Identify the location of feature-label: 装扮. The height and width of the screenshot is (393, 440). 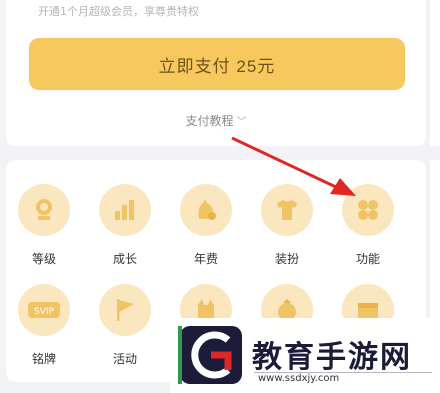
(286, 259).